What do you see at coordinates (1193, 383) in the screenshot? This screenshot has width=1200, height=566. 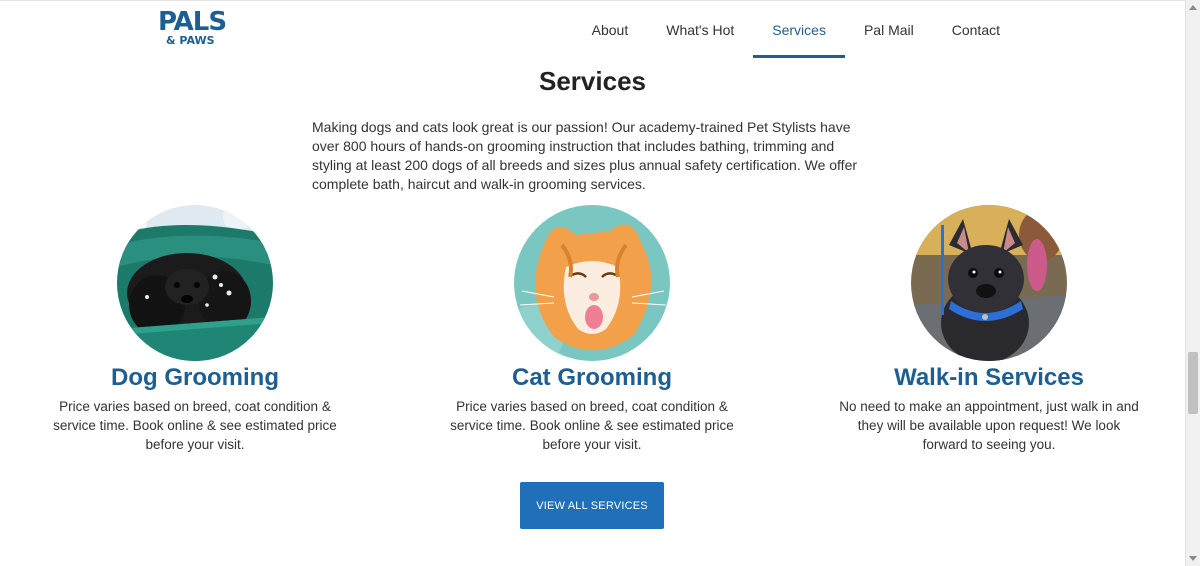 I see `scrollbar-thumb` at bounding box center [1193, 383].